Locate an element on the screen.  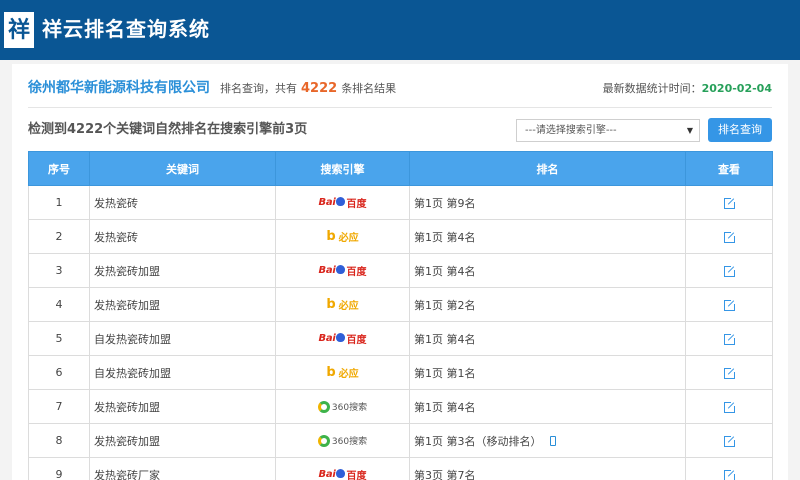
row-number: 7 is located at coordinates (59, 406).